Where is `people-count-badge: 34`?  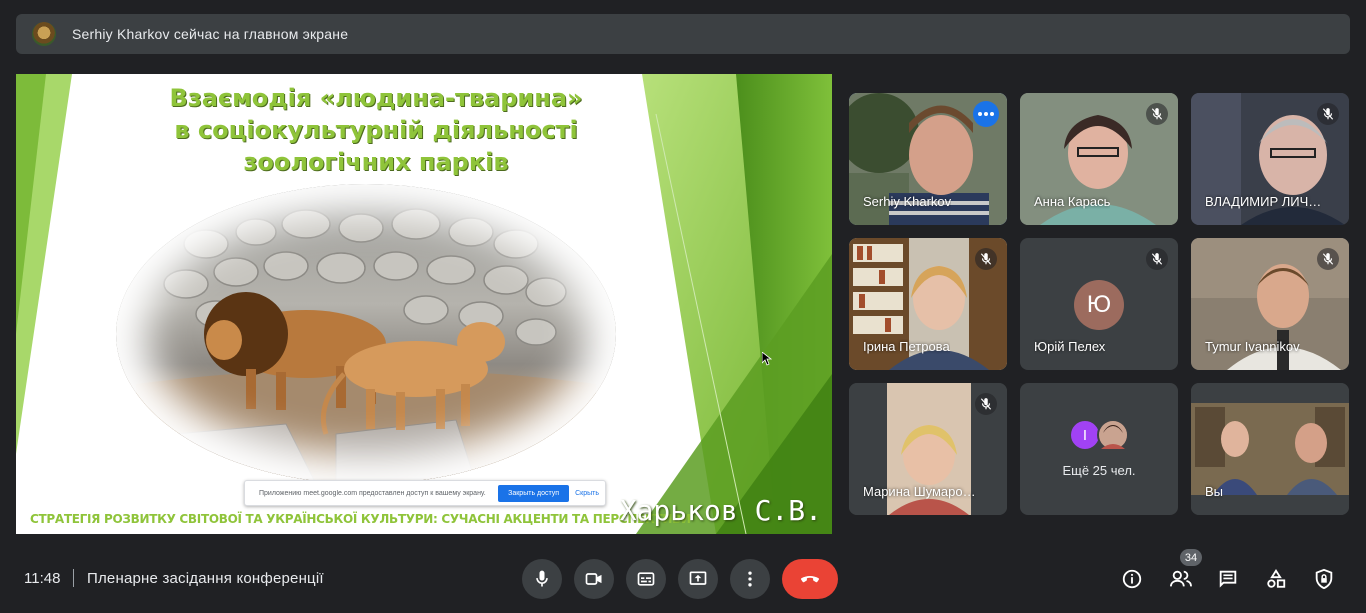
people-count-badge: 34 is located at coordinates (1191, 557).